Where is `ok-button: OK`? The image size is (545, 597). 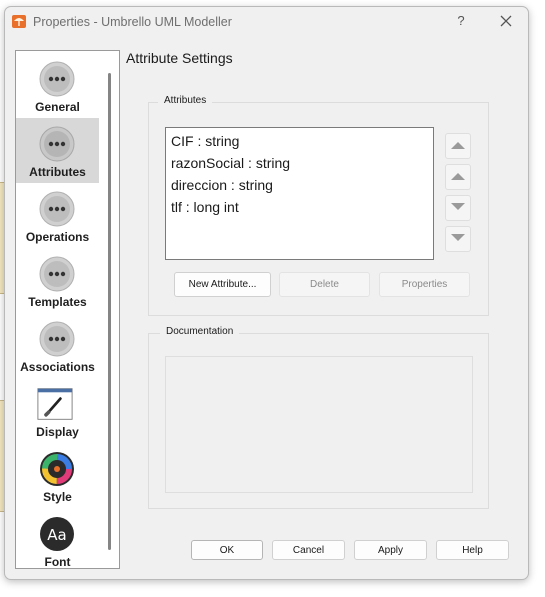
ok-button: OK is located at coordinates (227, 550).